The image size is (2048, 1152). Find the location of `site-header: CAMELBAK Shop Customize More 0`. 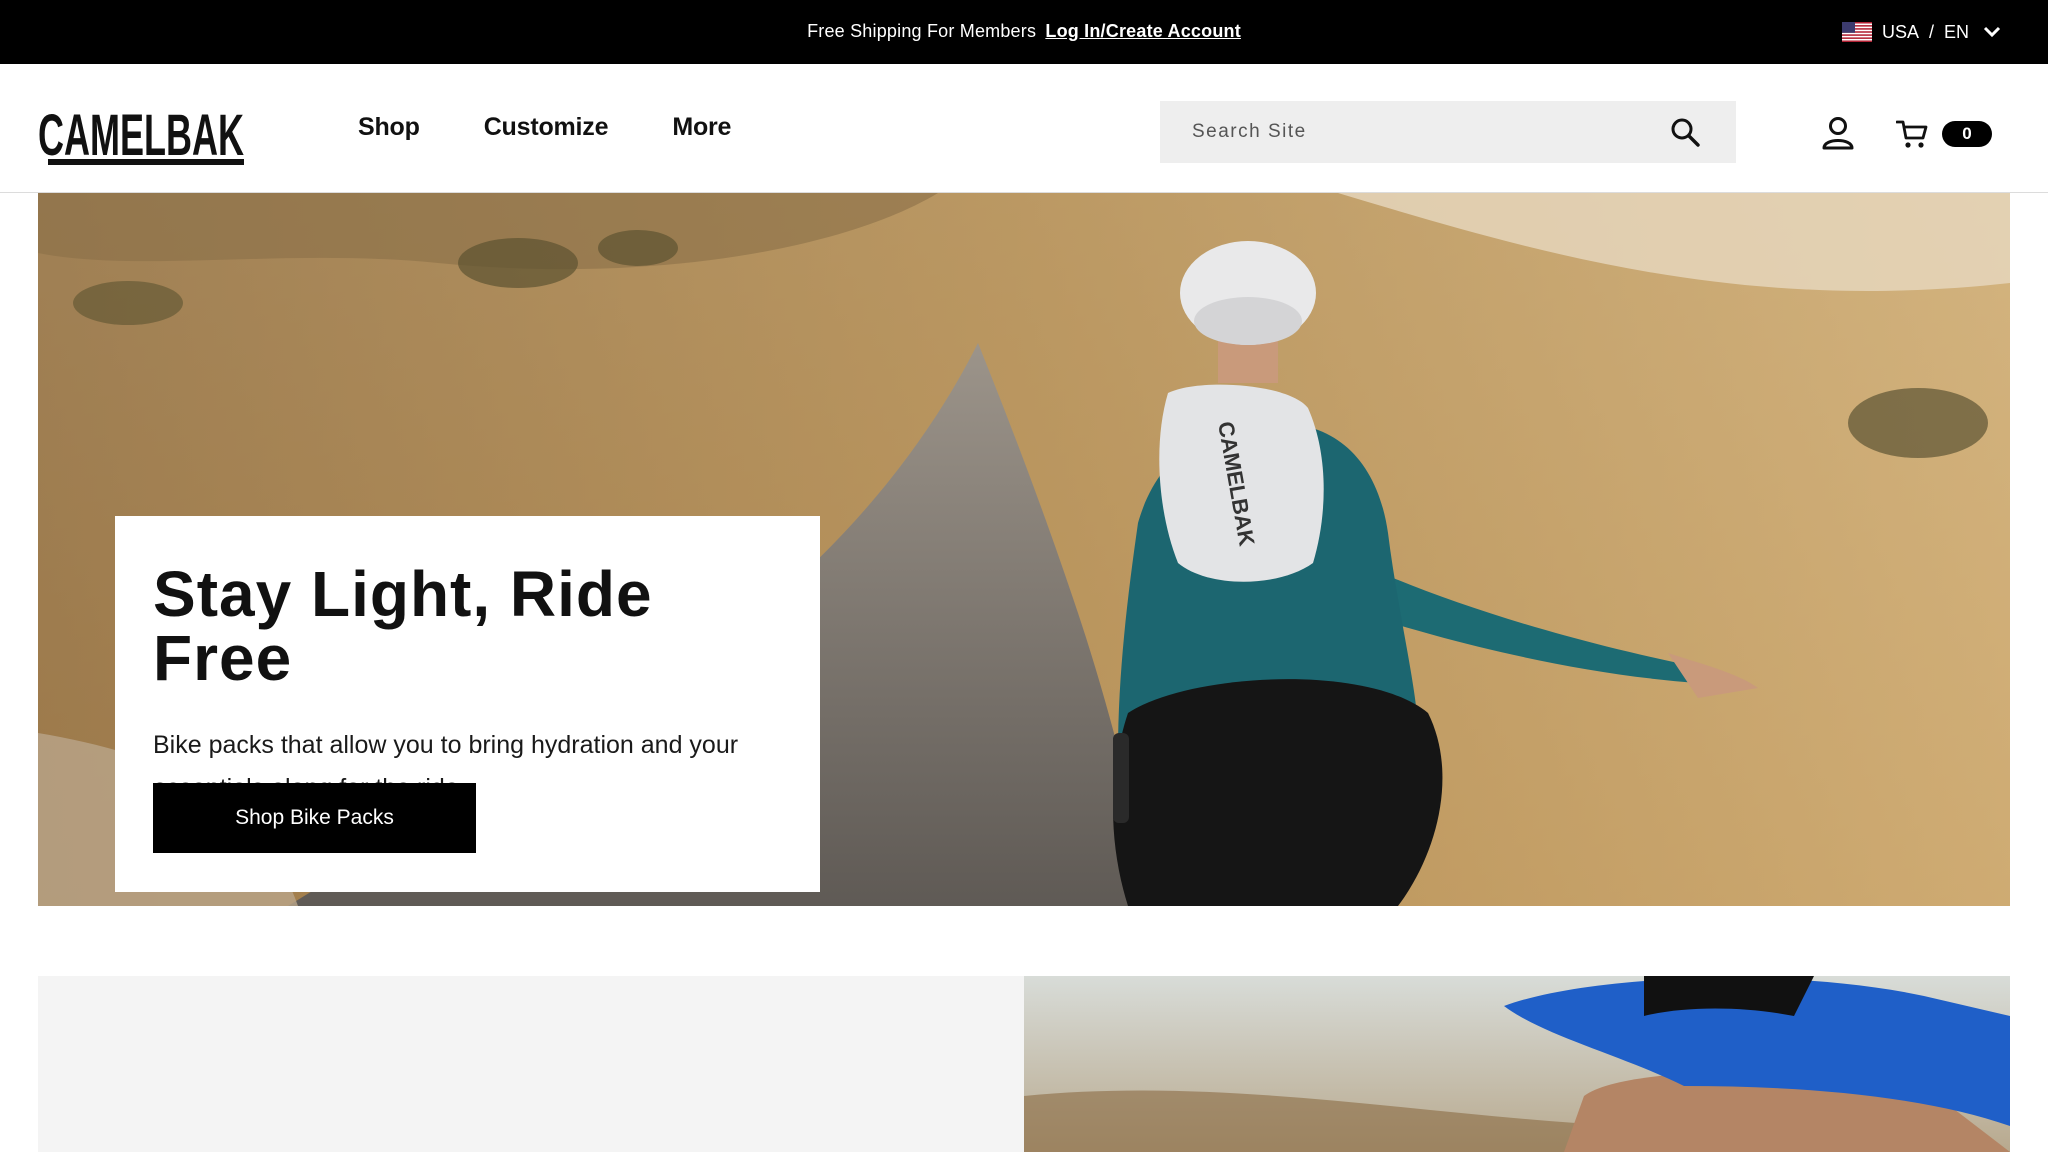

site-header: CAMELBAK Shop Customize More 0 is located at coordinates (1024, 128).